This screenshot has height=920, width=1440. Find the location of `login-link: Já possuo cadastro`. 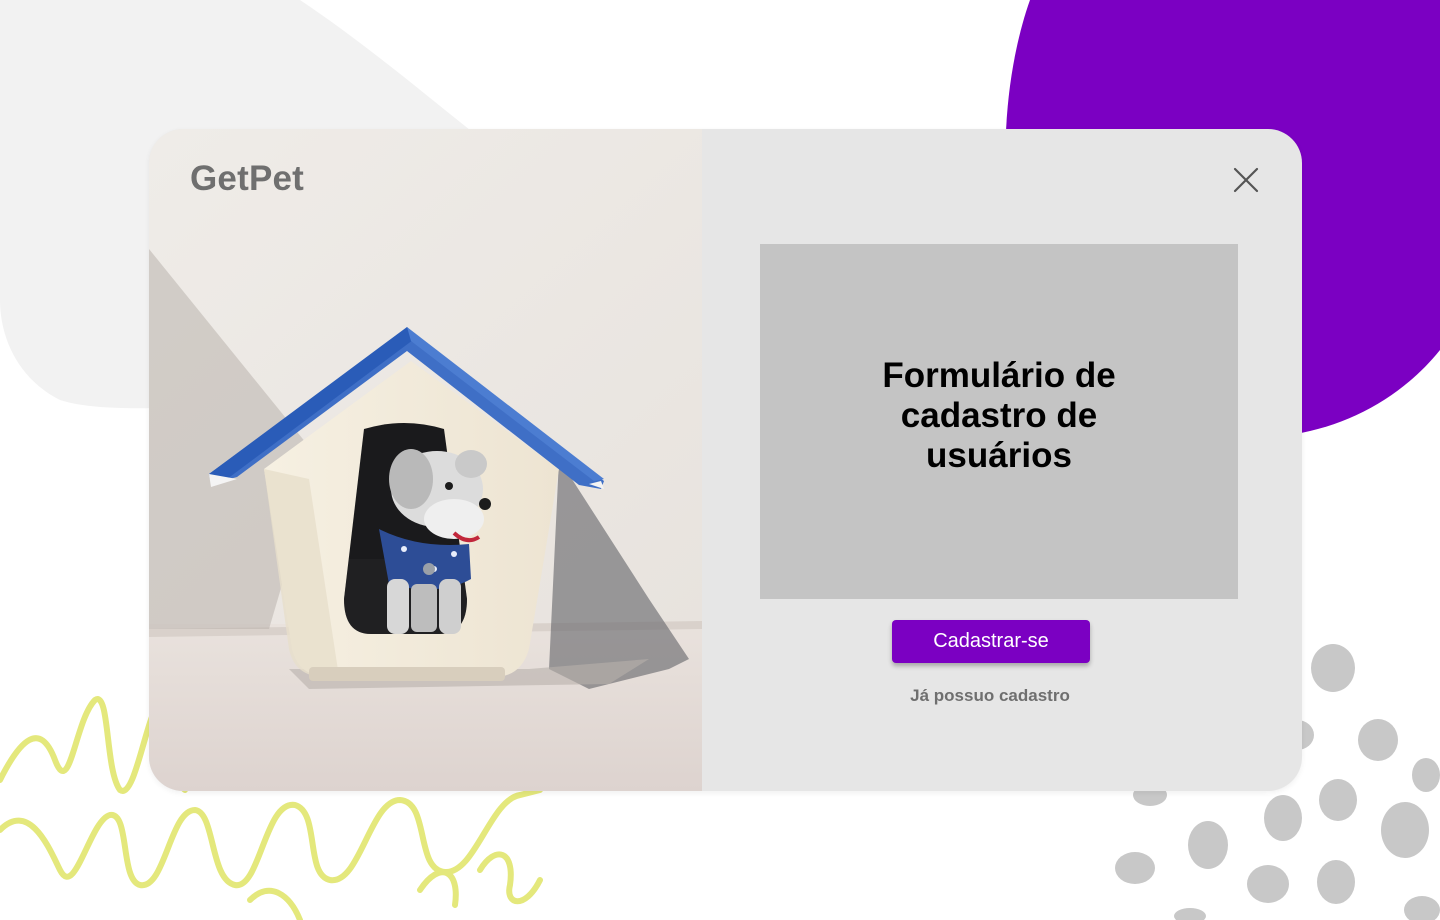

login-link: Já possuo cadastro is located at coordinates (990, 696).